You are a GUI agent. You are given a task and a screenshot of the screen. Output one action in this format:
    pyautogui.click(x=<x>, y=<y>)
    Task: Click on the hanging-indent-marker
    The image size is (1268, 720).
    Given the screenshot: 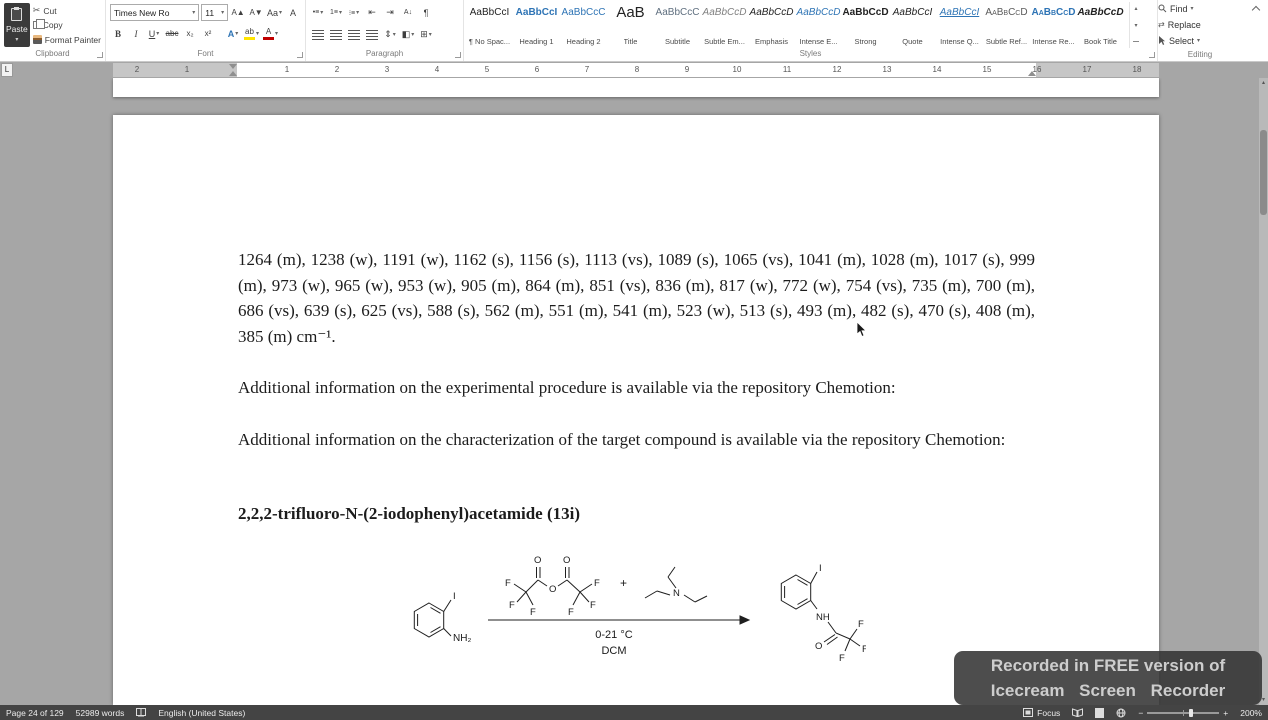 What is the action you would take?
    pyautogui.click(x=233, y=73)
    